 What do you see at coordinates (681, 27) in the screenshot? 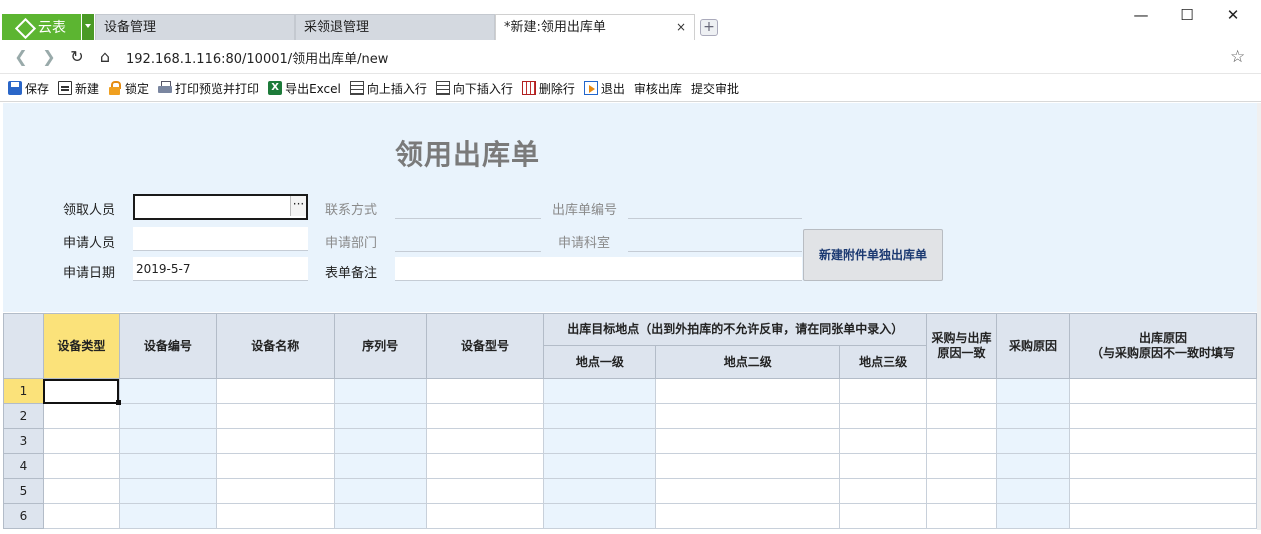
I see `tab-close-icon: ×` at bounding box center [681, 27].